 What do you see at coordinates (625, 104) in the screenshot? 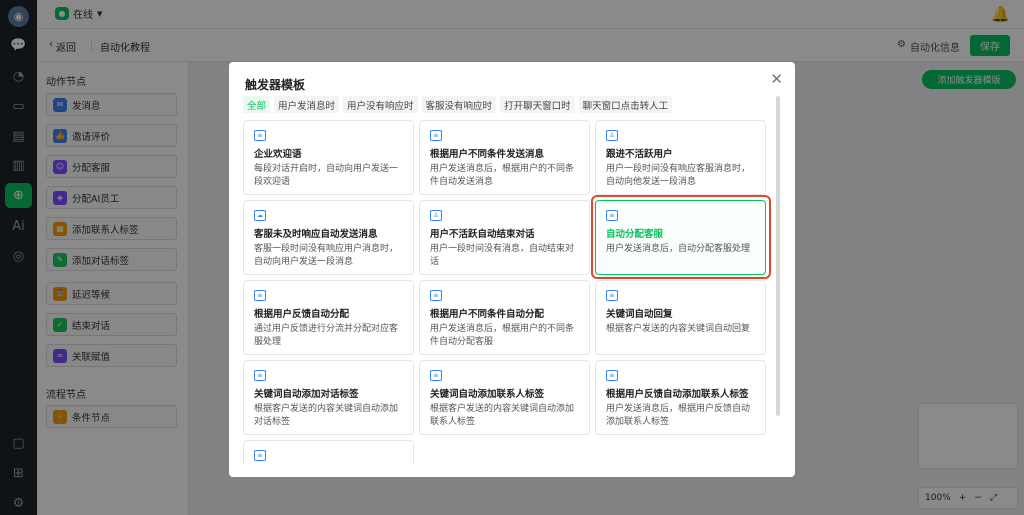
I see `tab-transfer-human: 聊天窗口点击转人工` at bounding box center [625, 104].